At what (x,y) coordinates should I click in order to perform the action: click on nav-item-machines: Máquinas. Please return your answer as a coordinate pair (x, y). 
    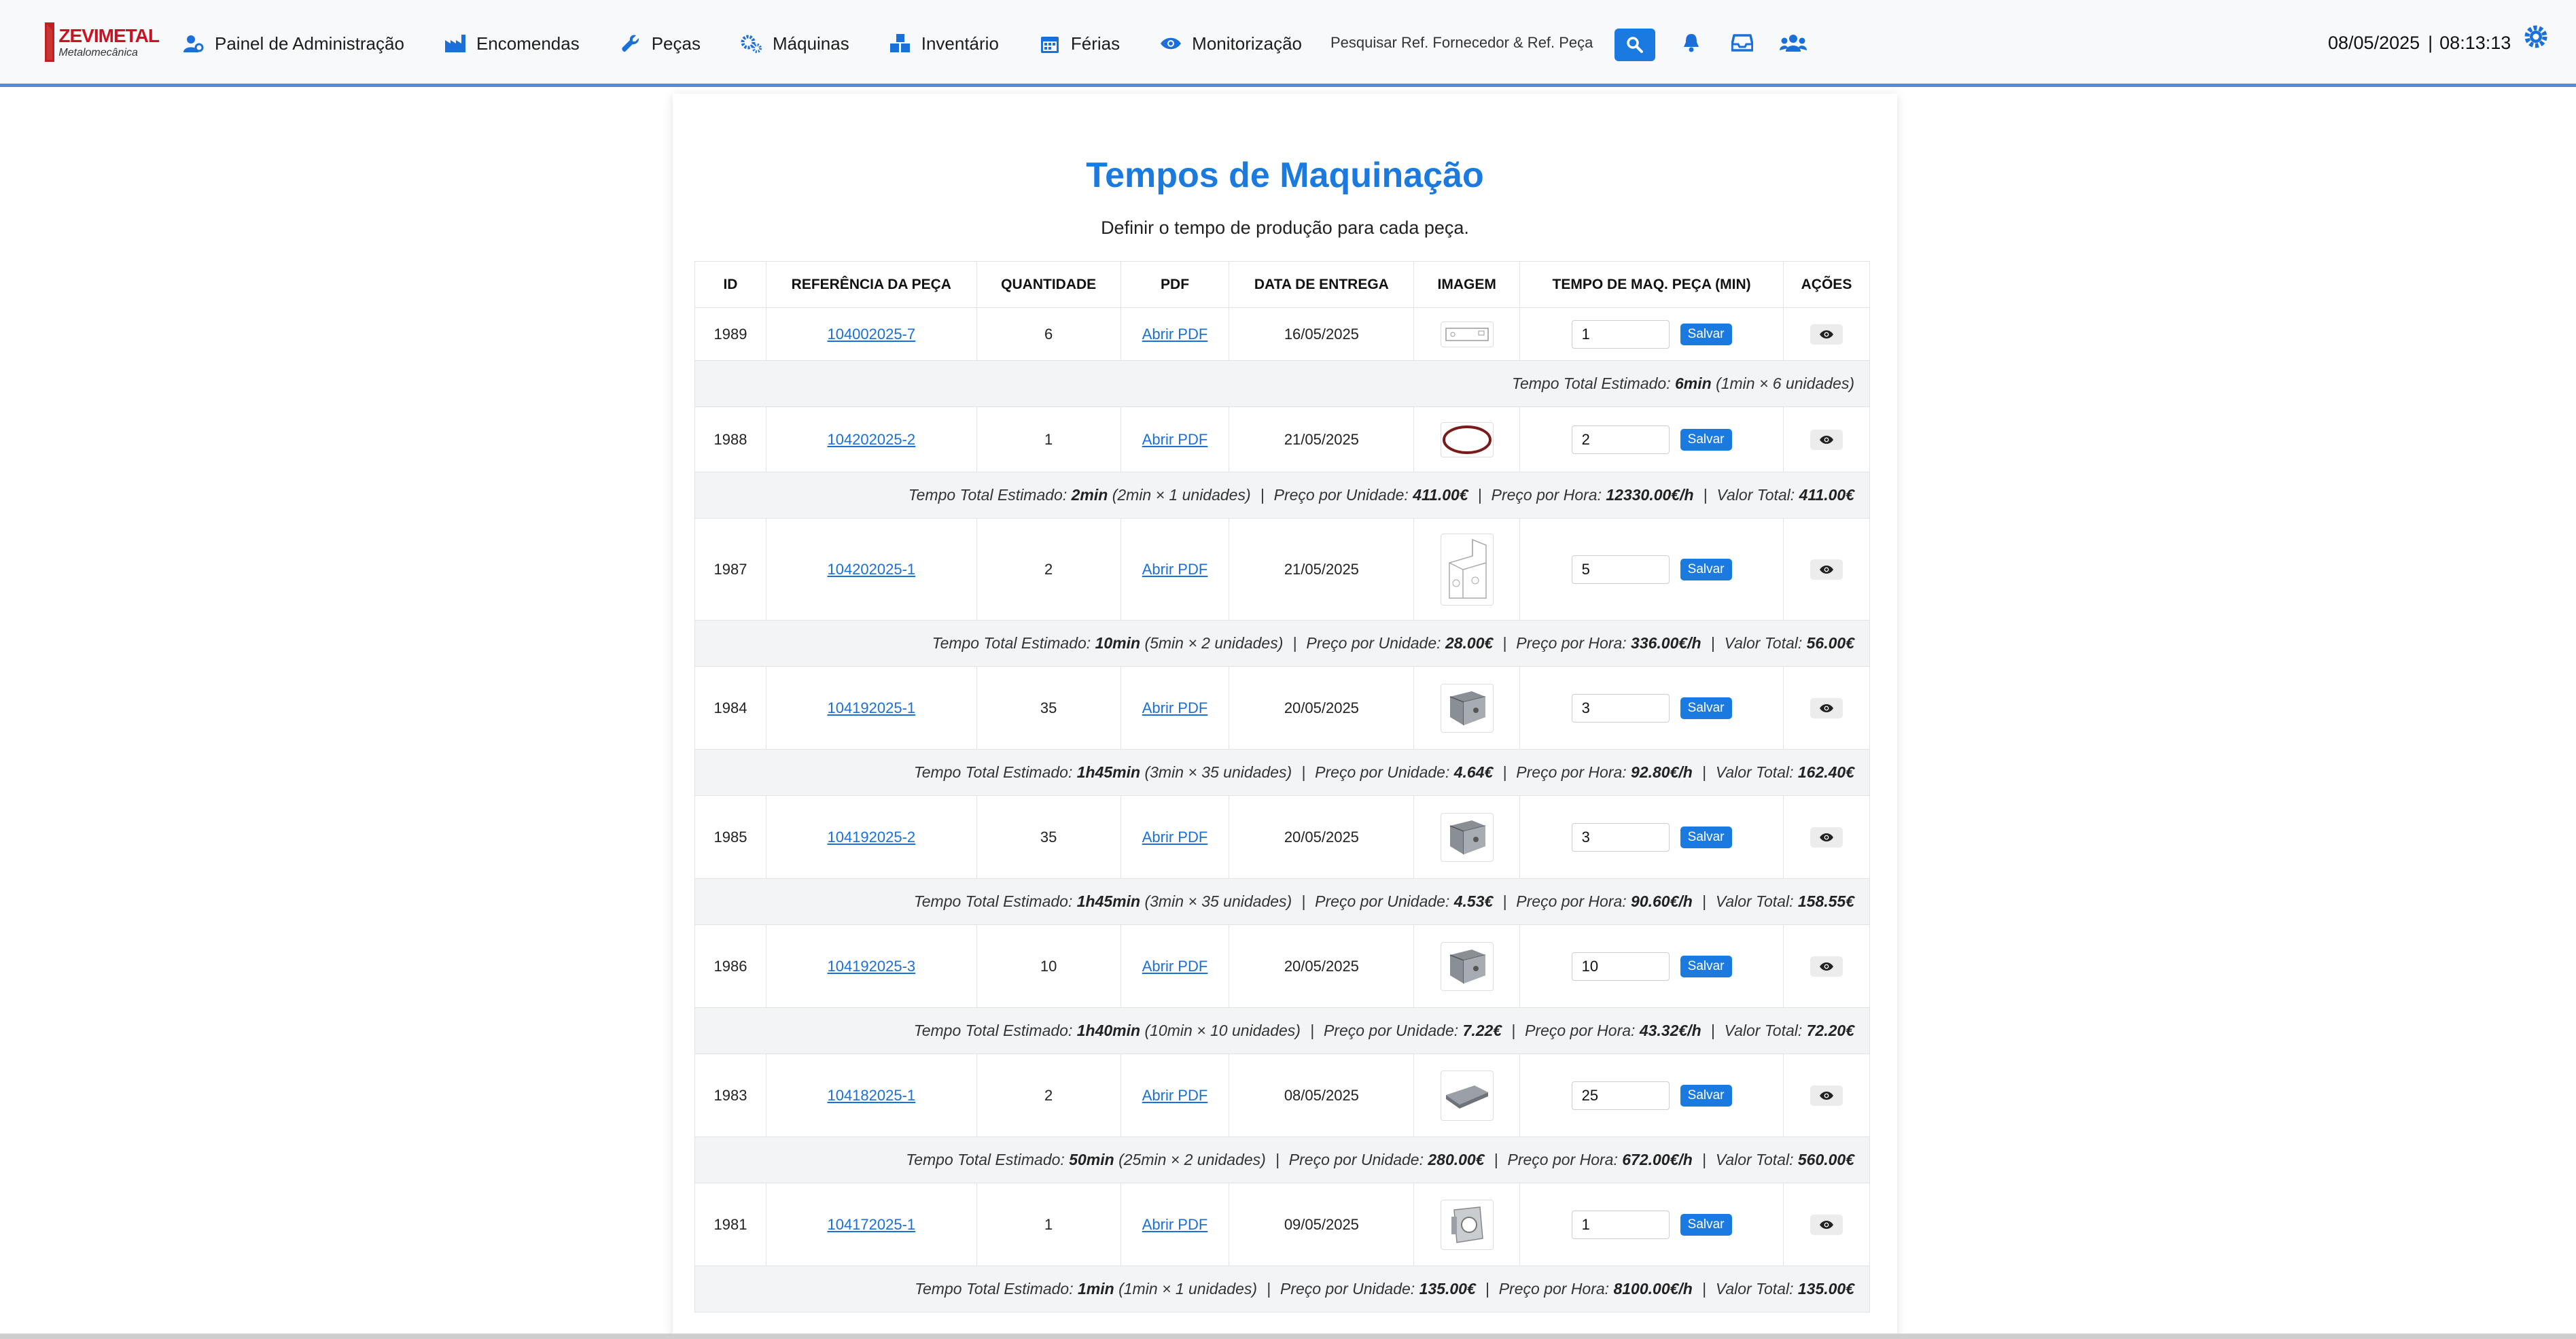
    Looking at the image, I should click on (794, 43).